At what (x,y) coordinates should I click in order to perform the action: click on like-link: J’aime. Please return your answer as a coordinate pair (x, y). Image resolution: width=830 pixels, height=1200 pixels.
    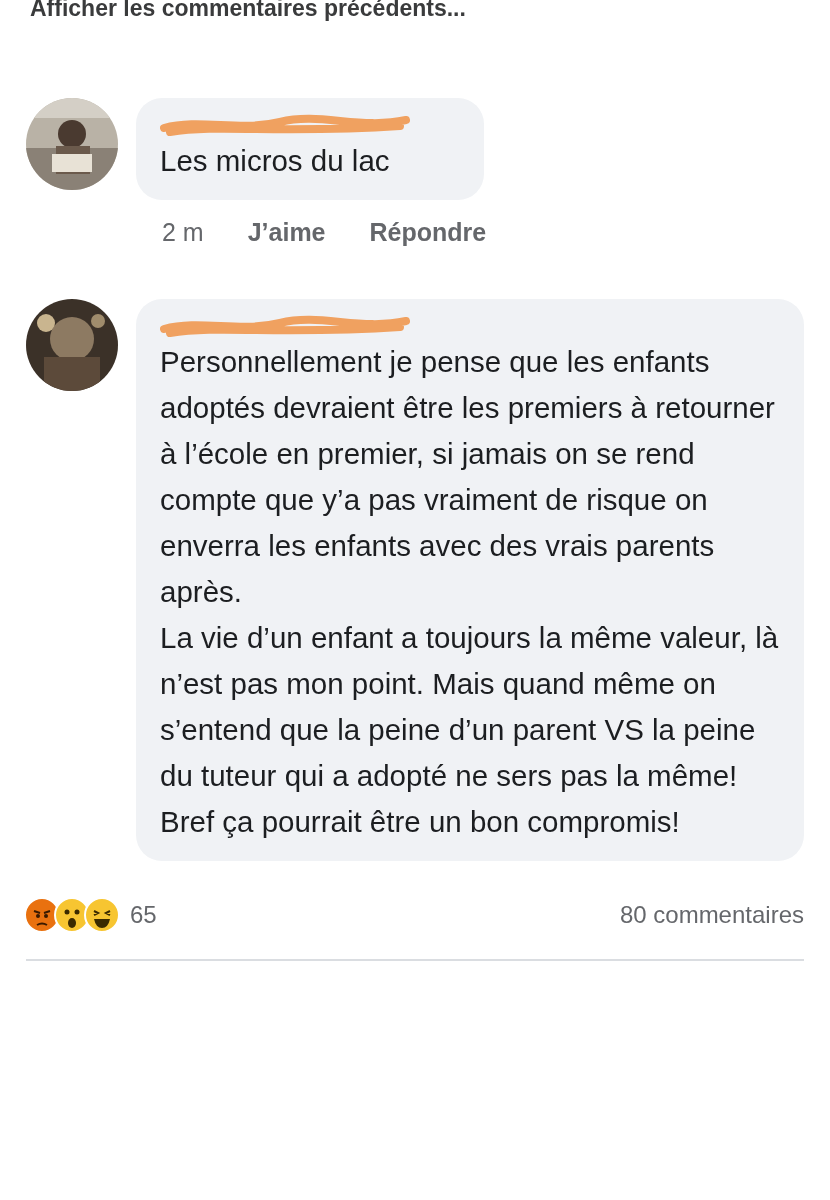
    Looking at the image, I should click on (286, 232).